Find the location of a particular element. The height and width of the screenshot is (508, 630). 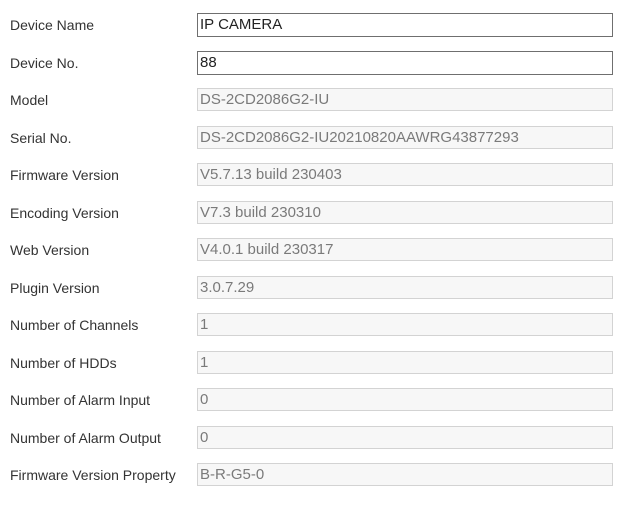

serial-no-label: Serial No. is located at coordinates (41, 137).